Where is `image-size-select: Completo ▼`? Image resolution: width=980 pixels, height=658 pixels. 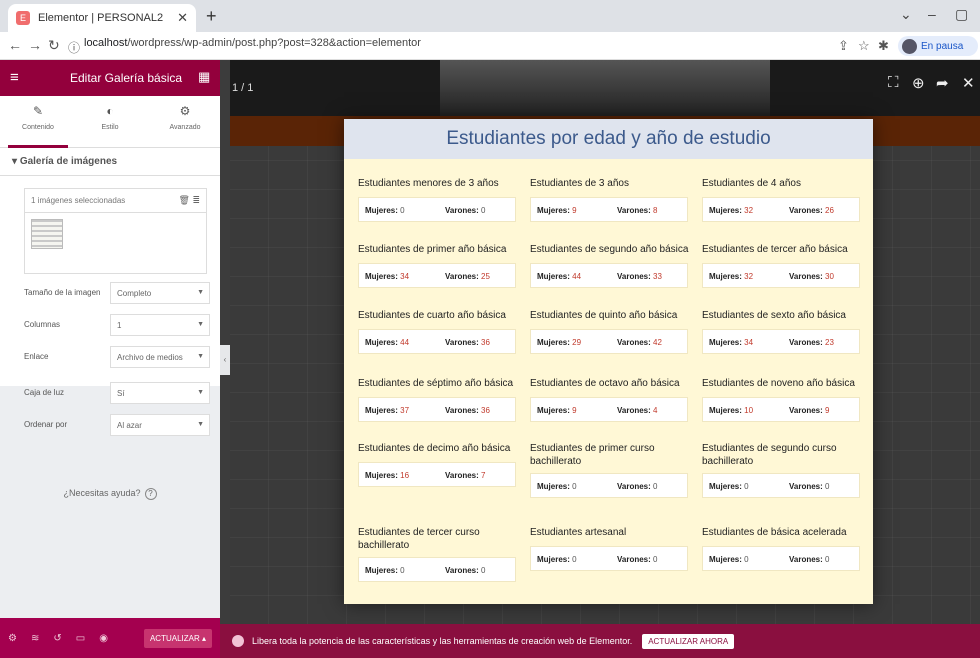 image-size-select: Completo ▼ is located at coordinates (160, 293).